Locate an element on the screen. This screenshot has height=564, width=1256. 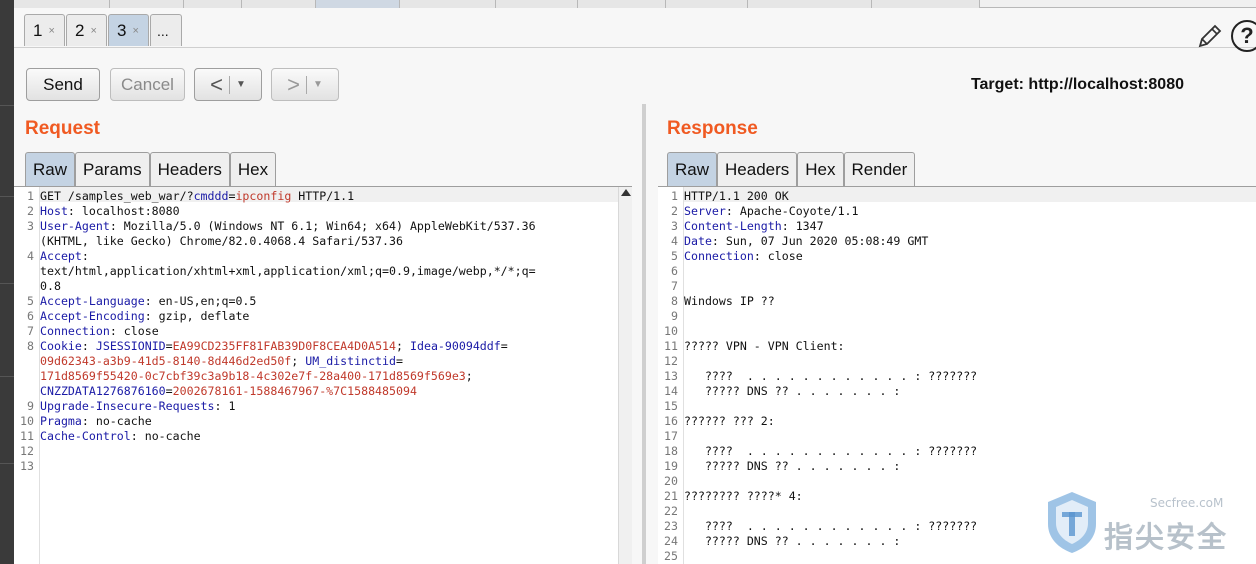
line-number: 22 is located at coordinates (671, 511).